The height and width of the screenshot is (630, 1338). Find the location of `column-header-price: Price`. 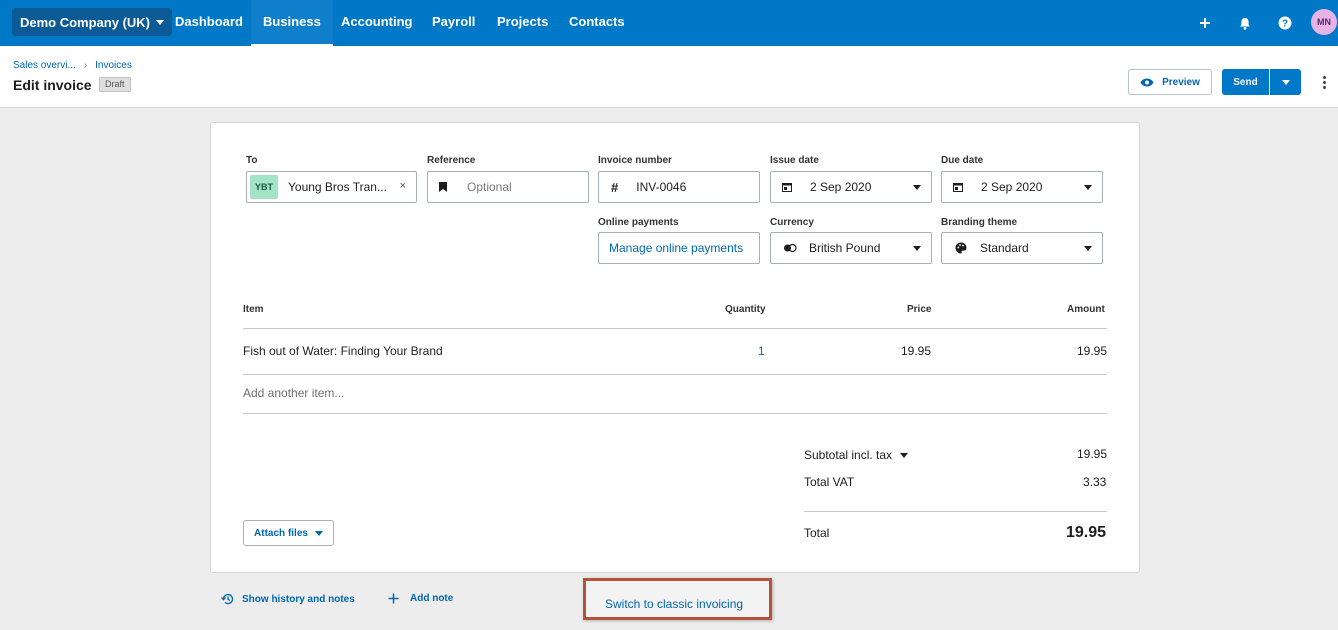

column-header-price: Price is located at coordinates (919, 309).